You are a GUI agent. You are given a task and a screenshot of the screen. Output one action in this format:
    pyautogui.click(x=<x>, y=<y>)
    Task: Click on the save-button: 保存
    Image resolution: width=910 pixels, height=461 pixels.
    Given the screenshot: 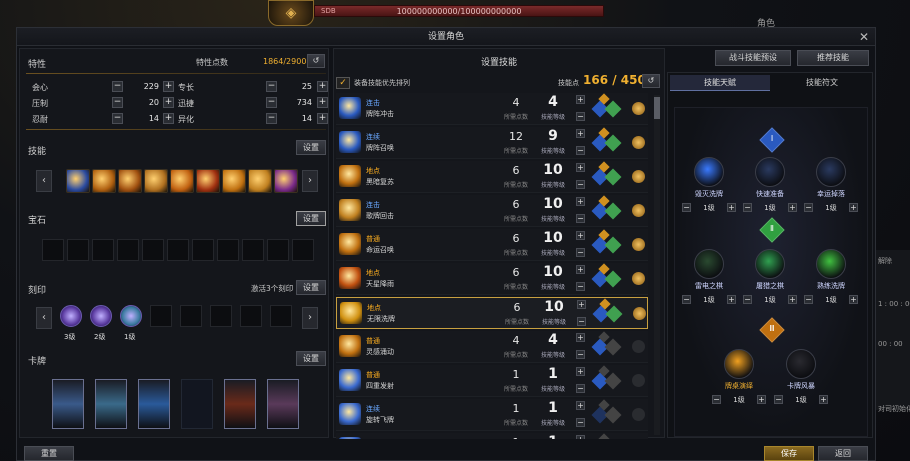 What is the action you would take?
    pyautogui.click(x=789, y=453)
    